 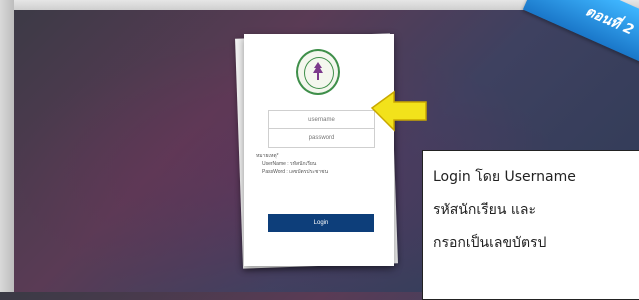 I want to click on callout-line-2: รหัสนักเรียน และ, so click(x=484, y=210).